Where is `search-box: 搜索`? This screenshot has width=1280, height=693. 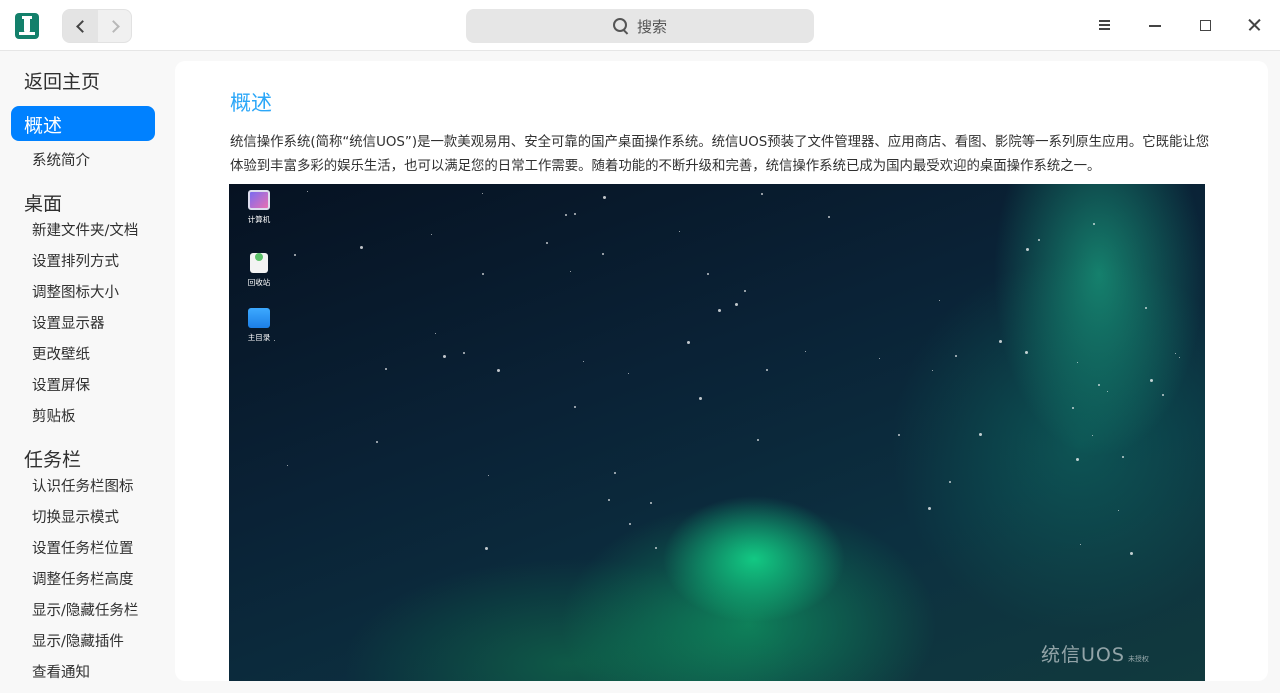
search-box: 搜索 is located at coordinates (640, 26).